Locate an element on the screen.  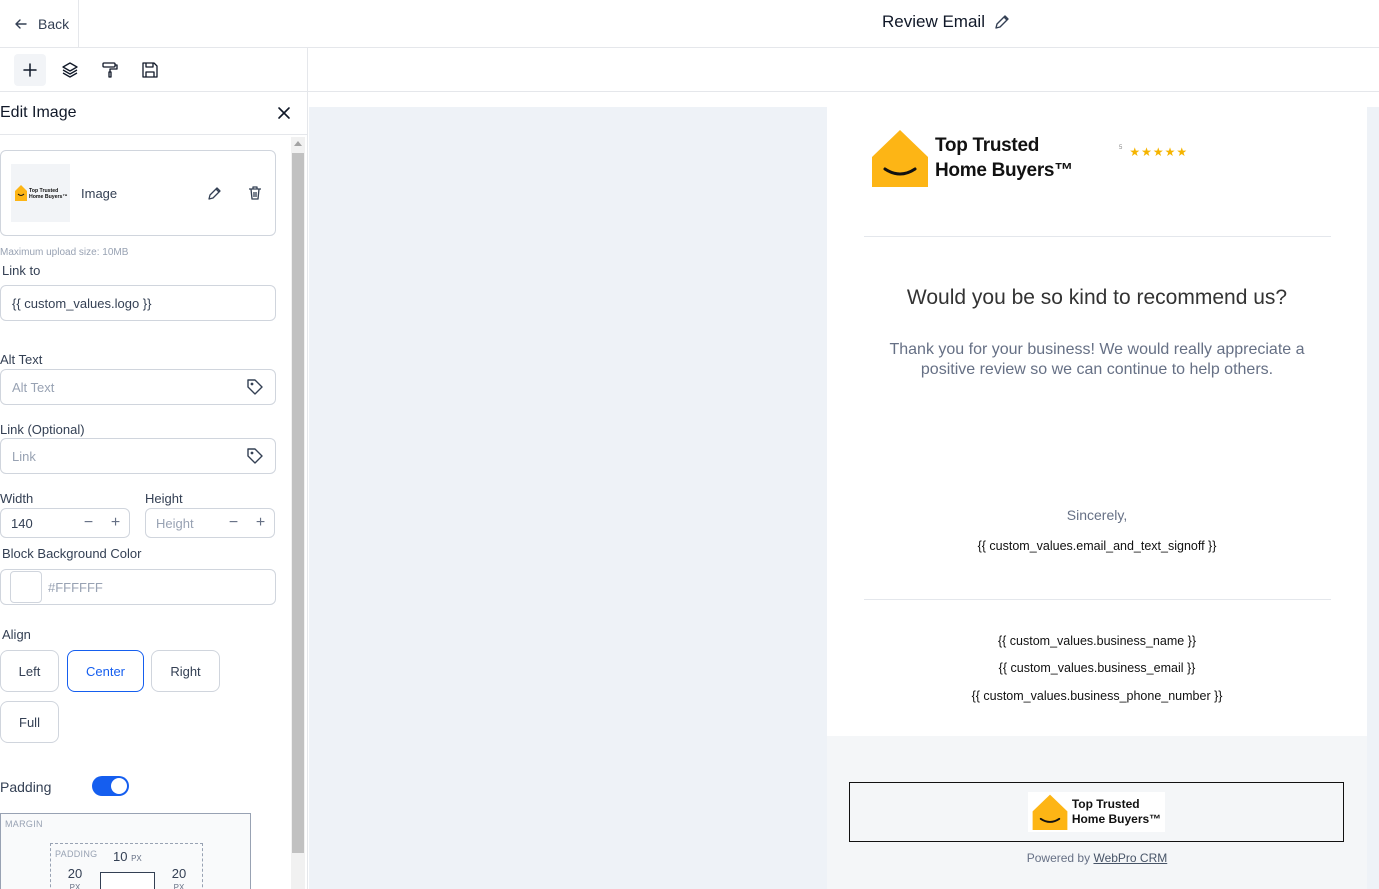
layers-icon is located at coordinates (70, 70).